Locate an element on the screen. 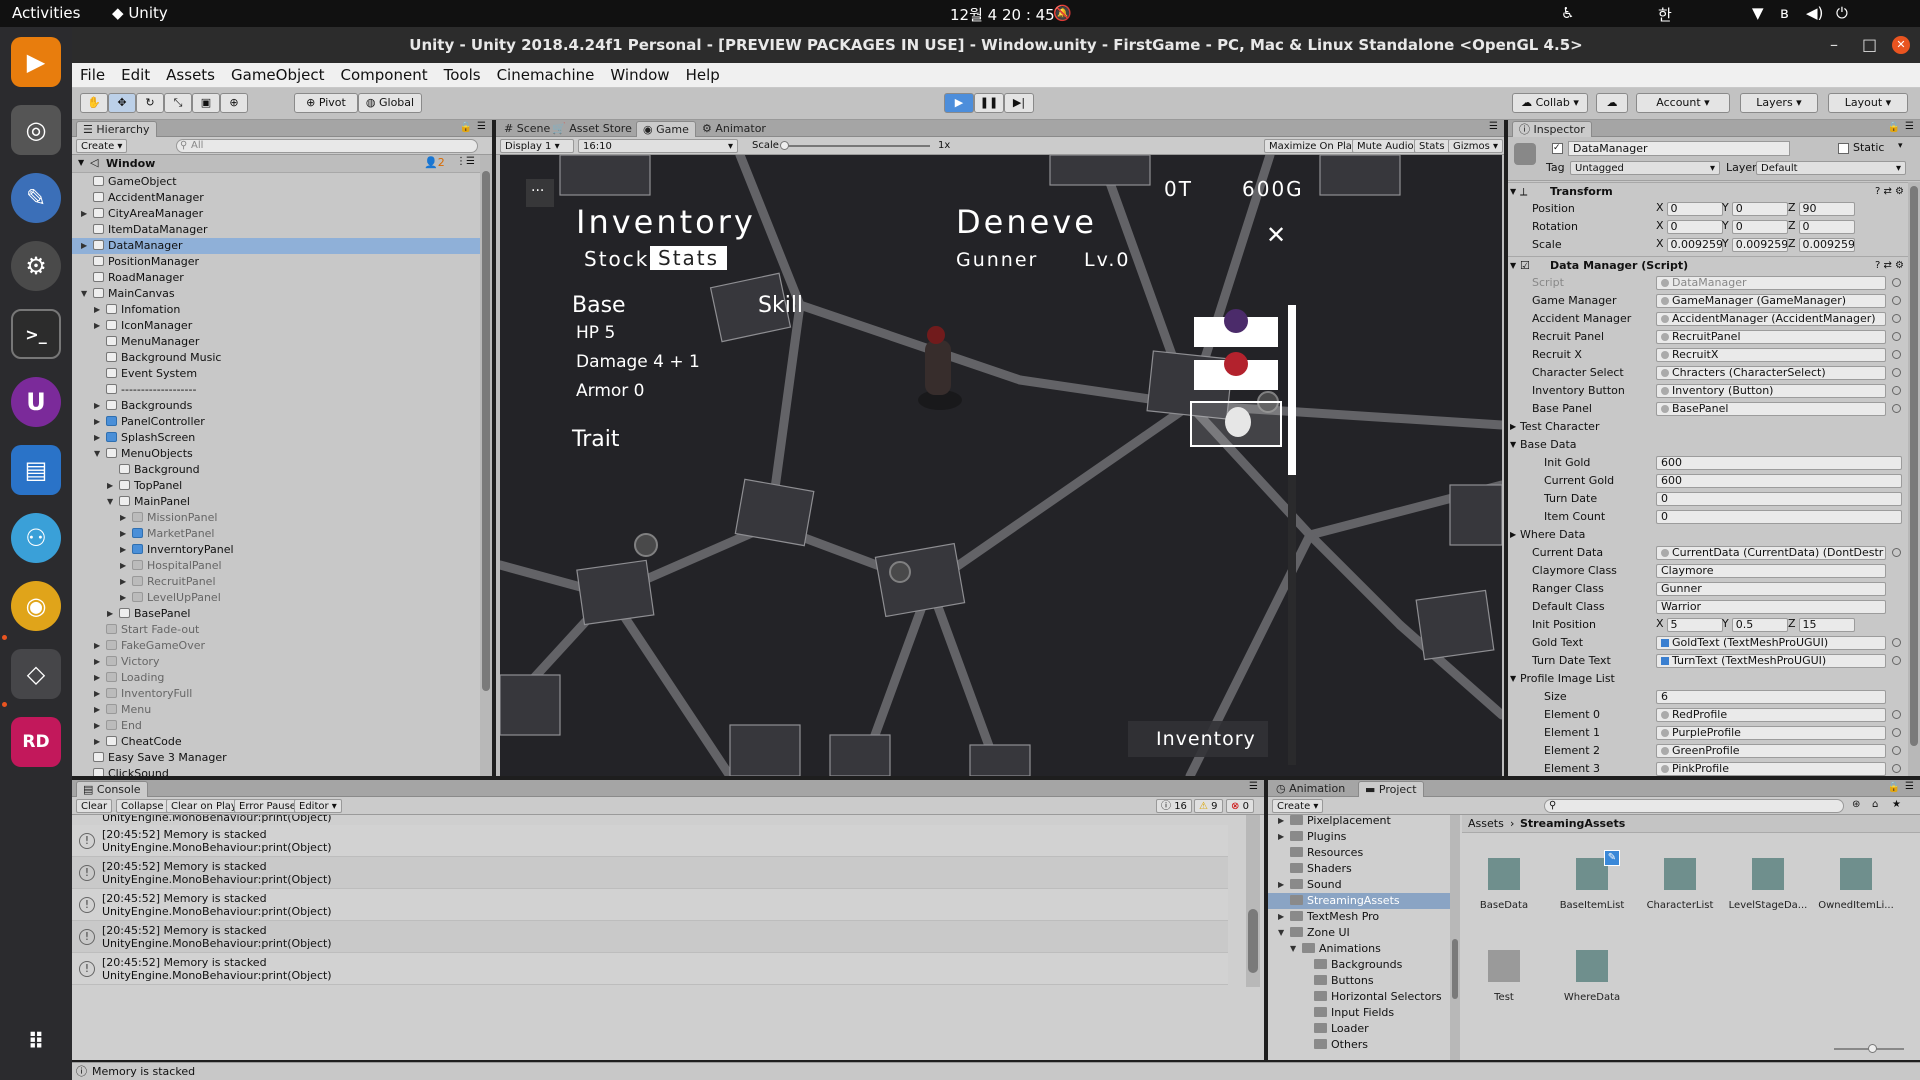 This screenshot has height=1080, width=1920. asset-item: WhereData is located at coordinates (1592, 976).